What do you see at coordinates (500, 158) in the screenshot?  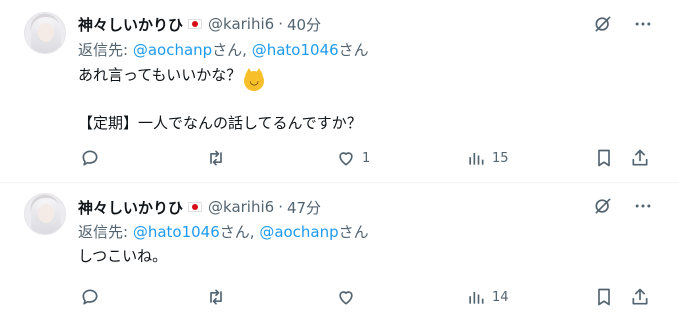 I see `view-count: 15` at bounding box center [500, 158].